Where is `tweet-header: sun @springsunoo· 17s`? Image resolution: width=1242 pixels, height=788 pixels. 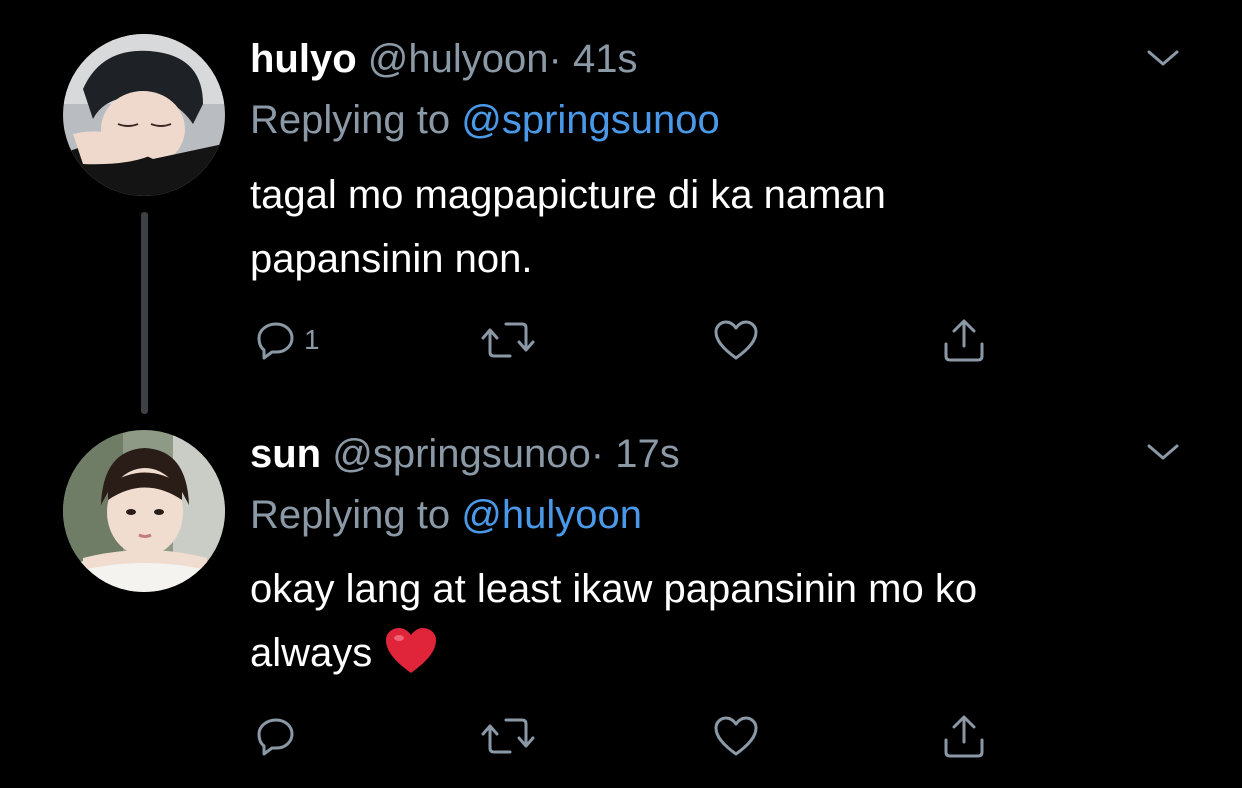
tweet-header: sun @springsunoo· 17s is located at coordinates (465, 454).